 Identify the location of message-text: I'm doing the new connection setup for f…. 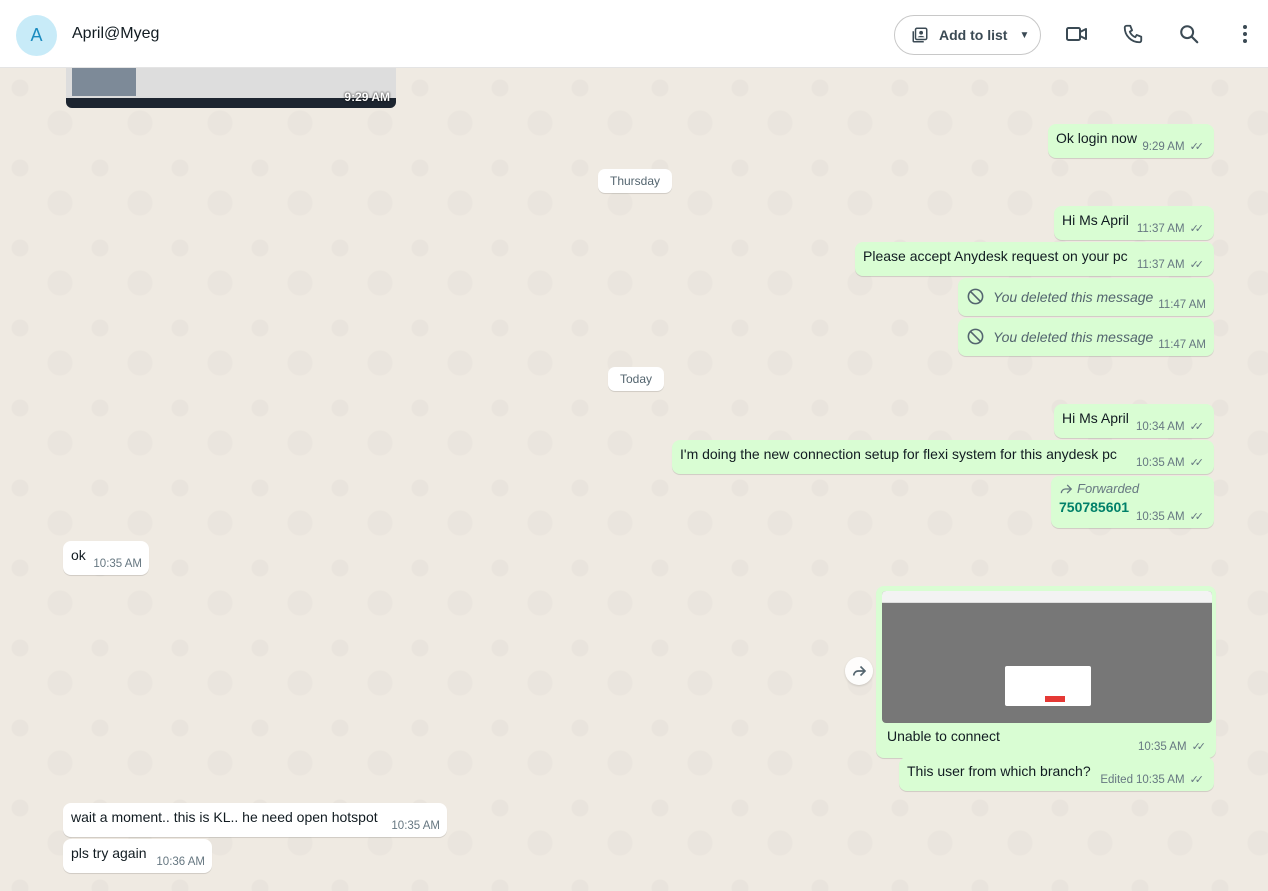
(898, 454).